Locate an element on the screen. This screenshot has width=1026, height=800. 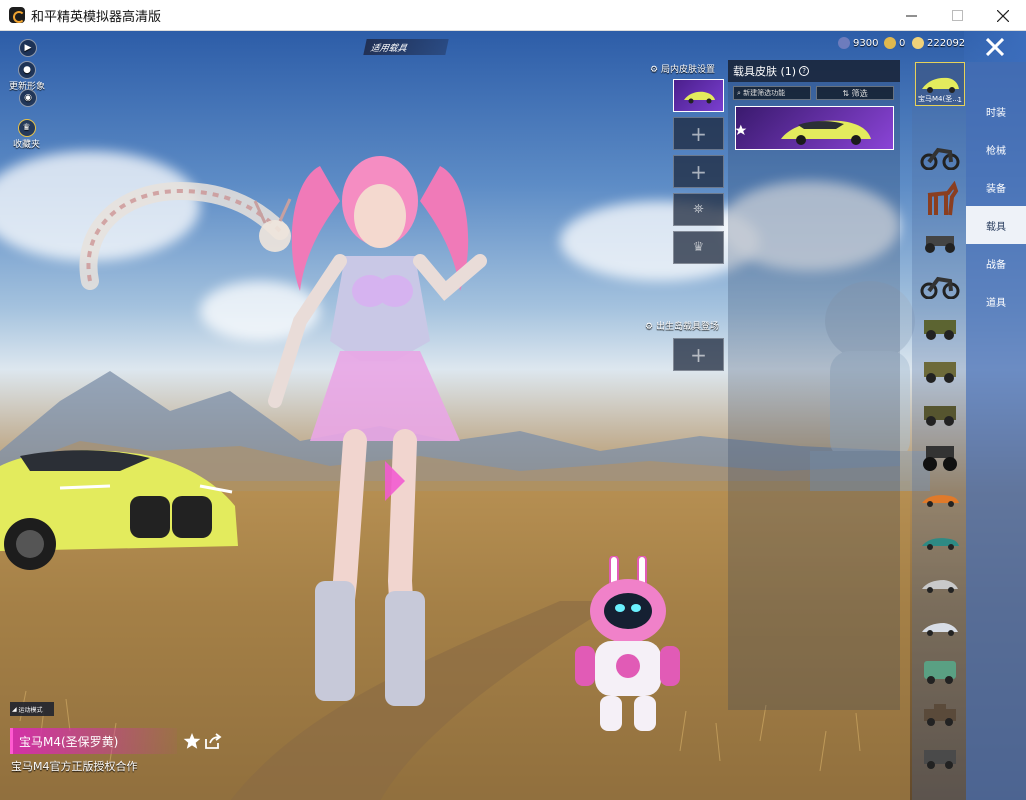
mode-badge-text: 运动模式 is located at coordinates (30, 710).